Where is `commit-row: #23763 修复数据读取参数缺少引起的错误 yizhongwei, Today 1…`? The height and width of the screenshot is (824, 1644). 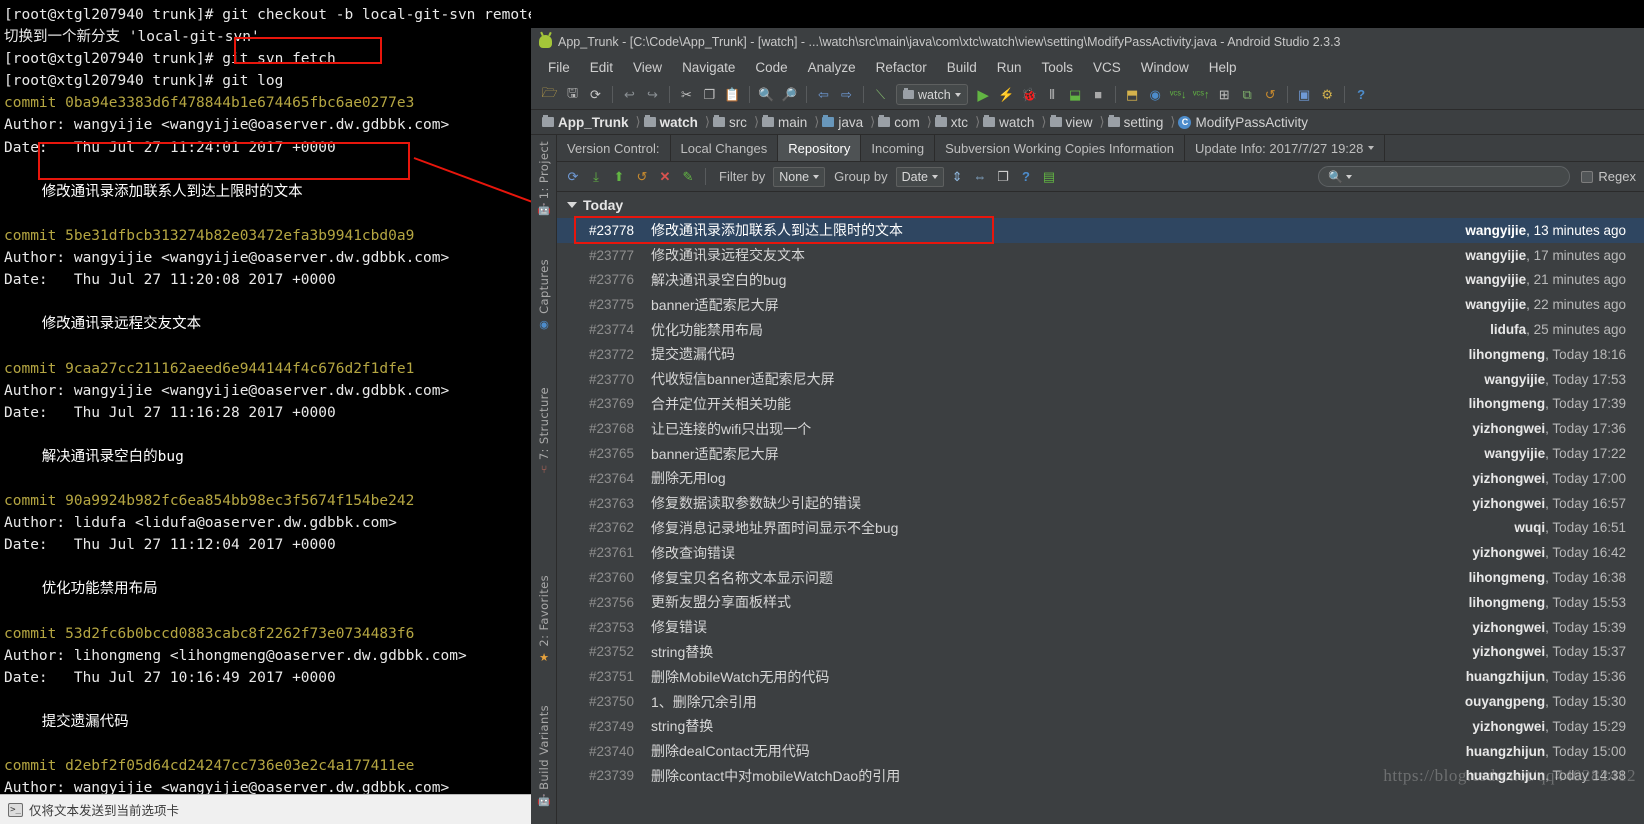
commit-row: #23763 修复数据读取参数缺少引起的错误 yizhongwei, Today 1… is located at coordinates (1100, 503).